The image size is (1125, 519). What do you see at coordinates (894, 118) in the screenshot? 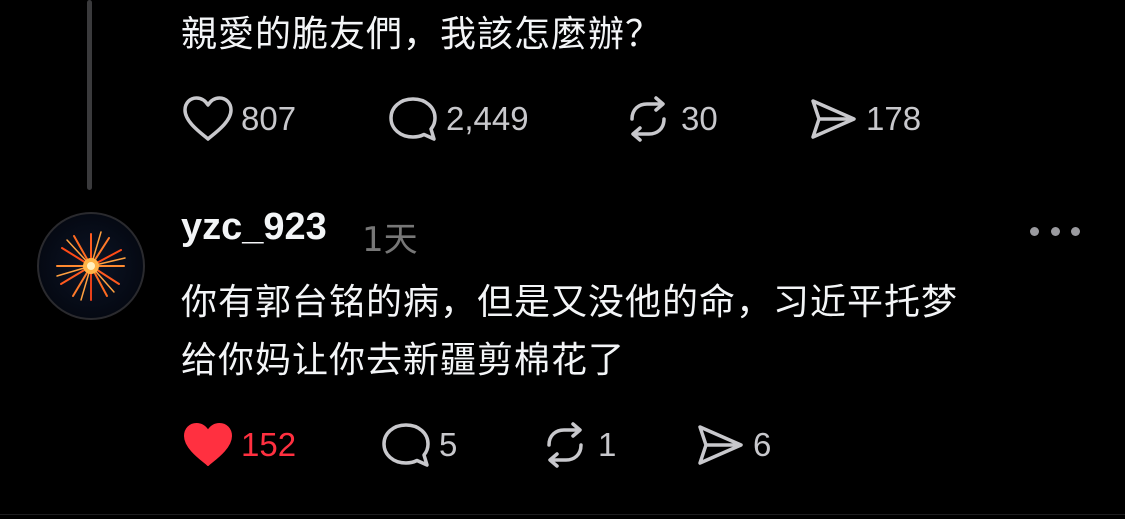
I see `post-share-count: 178` at bounding box center [894, 118].